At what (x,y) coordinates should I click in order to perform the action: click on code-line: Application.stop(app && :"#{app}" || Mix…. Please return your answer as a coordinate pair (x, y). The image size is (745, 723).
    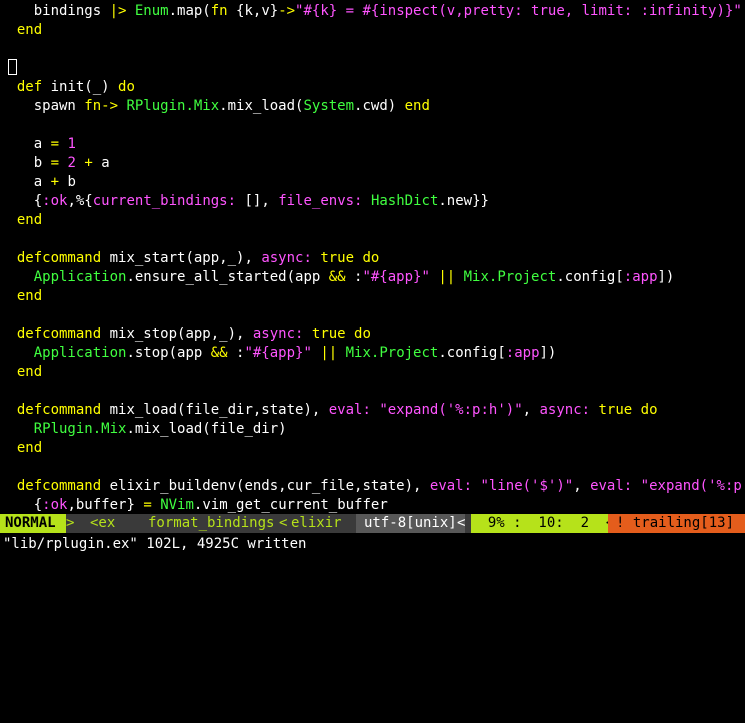
    Looking at the image, I should click on (278, 353).